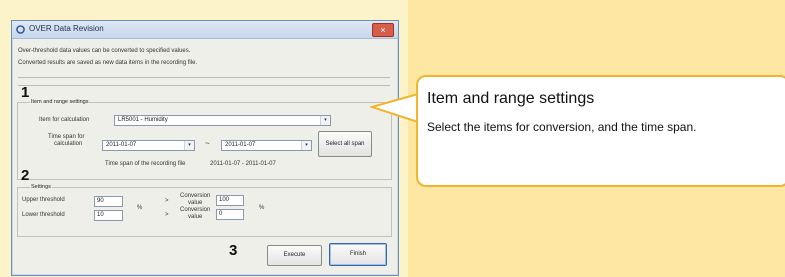  What do you see at coordinates (148, 145) in the screenshot?
I see `start-date-select: 2011-01-07 ▾` at bounding box center [148, 145].